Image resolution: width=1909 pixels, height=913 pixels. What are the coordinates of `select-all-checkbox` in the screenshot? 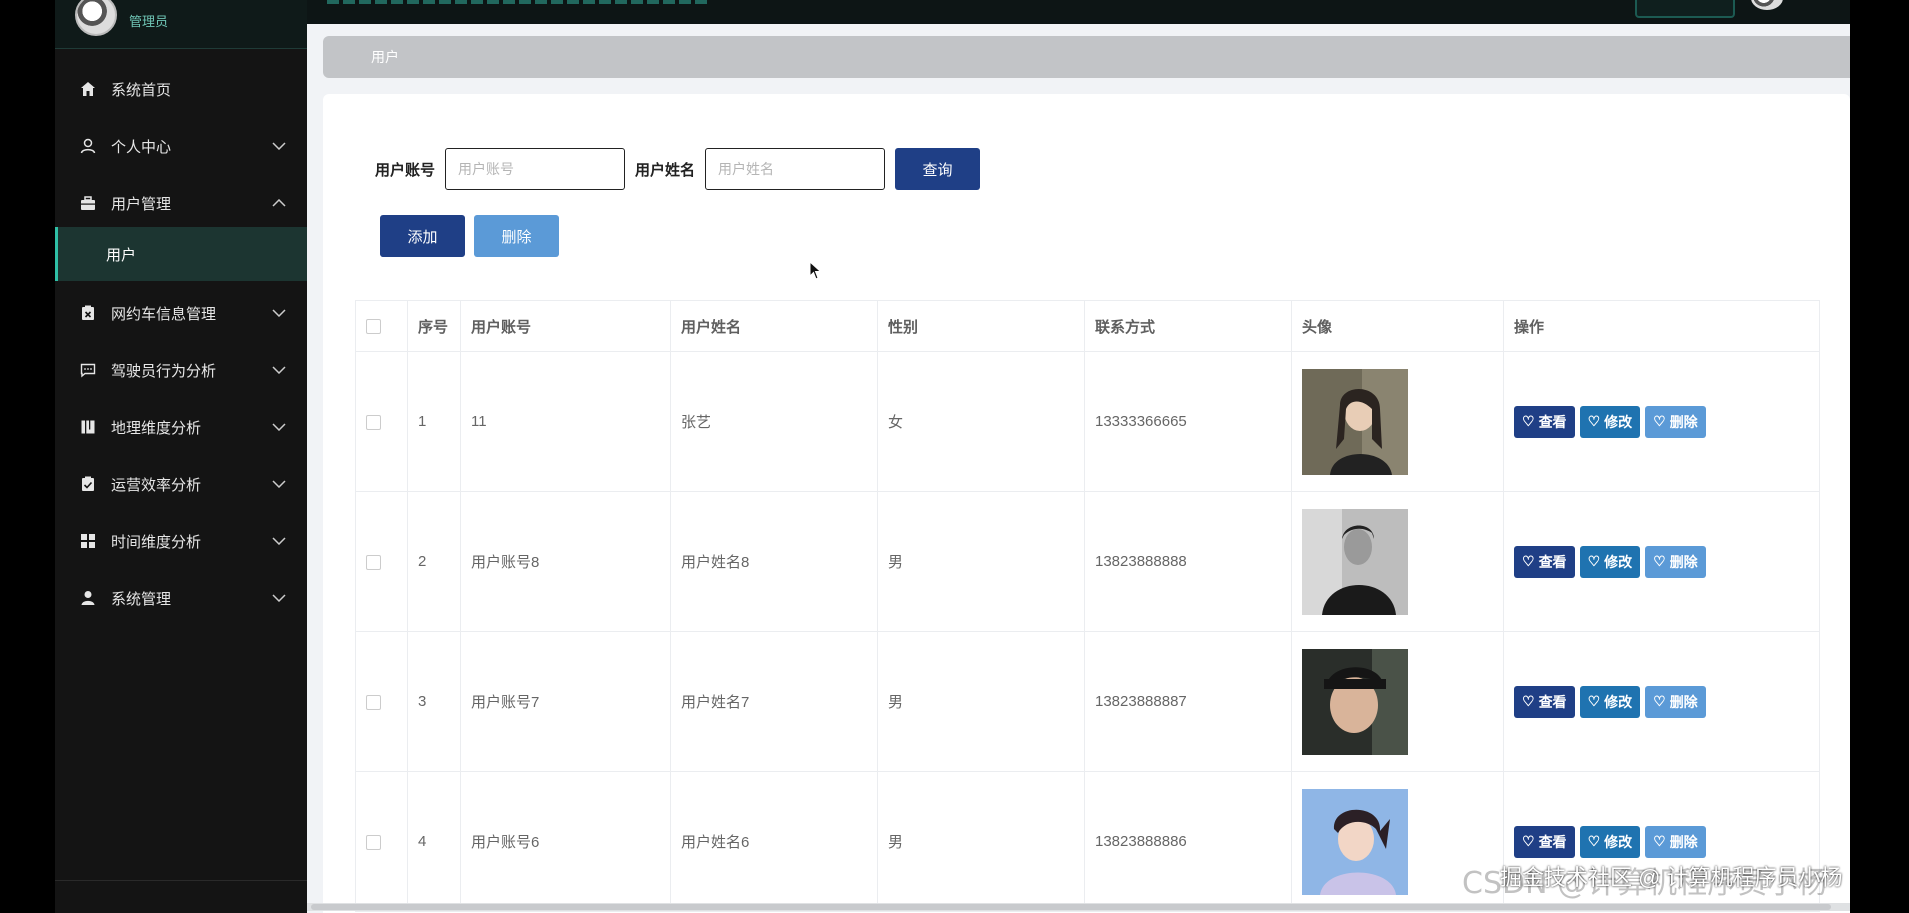 It's located at (373, 327).